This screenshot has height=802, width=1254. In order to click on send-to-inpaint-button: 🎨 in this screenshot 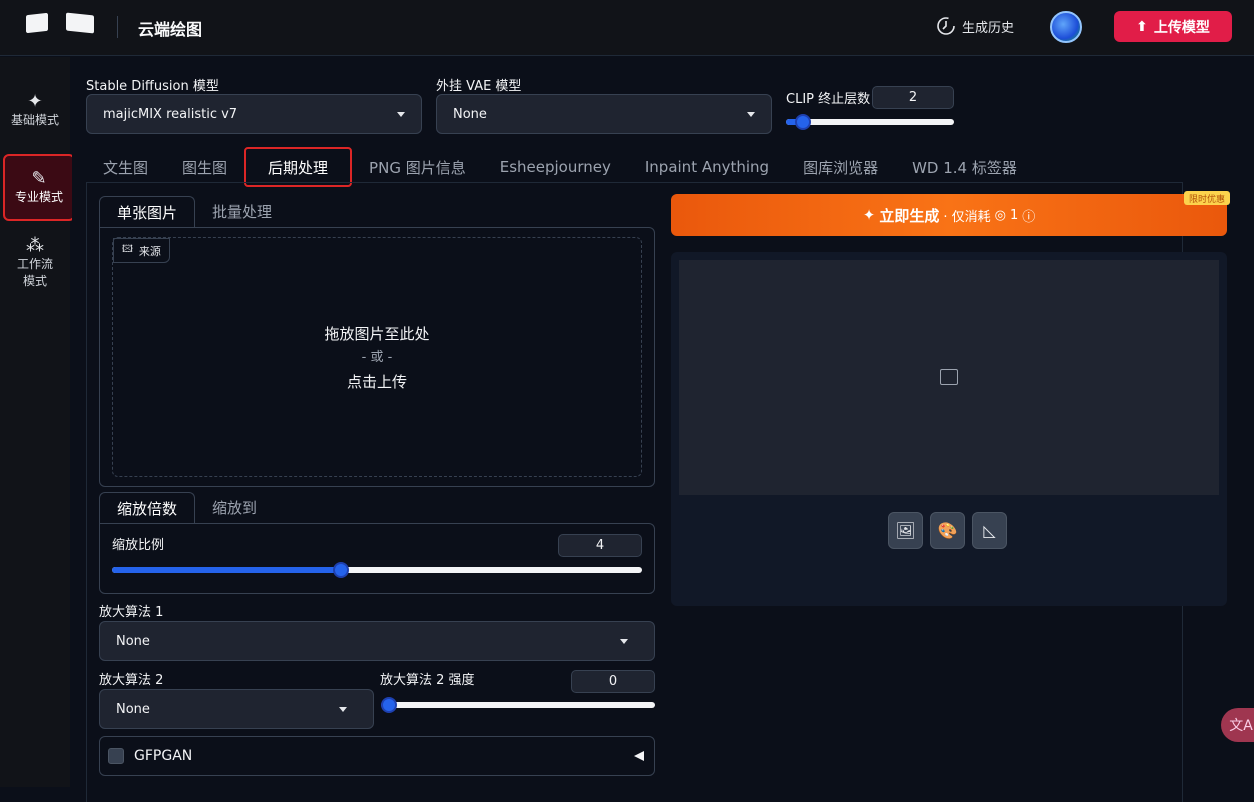, I will do `click(947, 530)`.